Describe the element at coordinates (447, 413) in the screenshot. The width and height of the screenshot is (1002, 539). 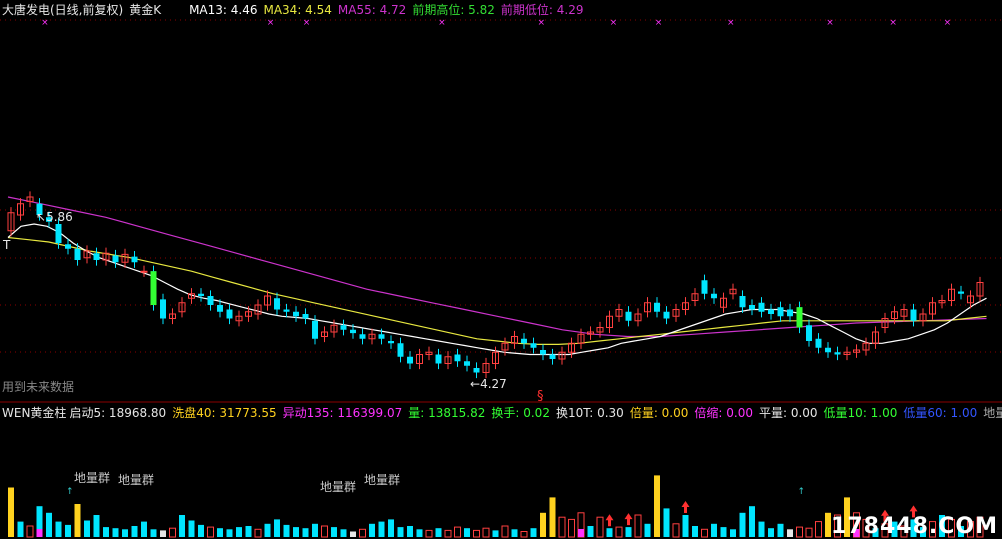
I see `liang-value: 量: 13815.82` at that location.